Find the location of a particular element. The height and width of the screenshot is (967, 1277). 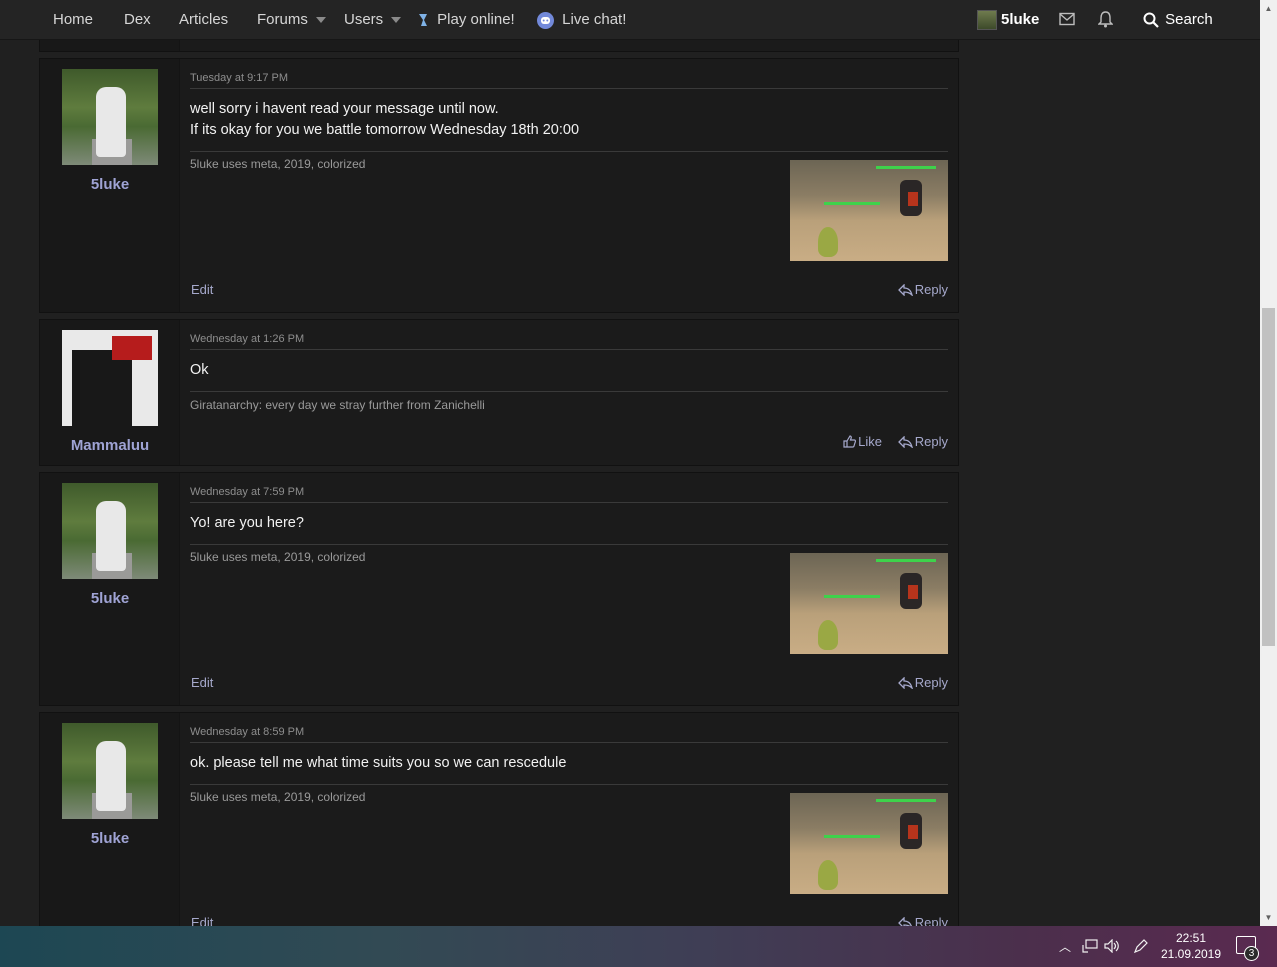

nav-live-chat-label: Live chat! is located at coordinates (594, 19).